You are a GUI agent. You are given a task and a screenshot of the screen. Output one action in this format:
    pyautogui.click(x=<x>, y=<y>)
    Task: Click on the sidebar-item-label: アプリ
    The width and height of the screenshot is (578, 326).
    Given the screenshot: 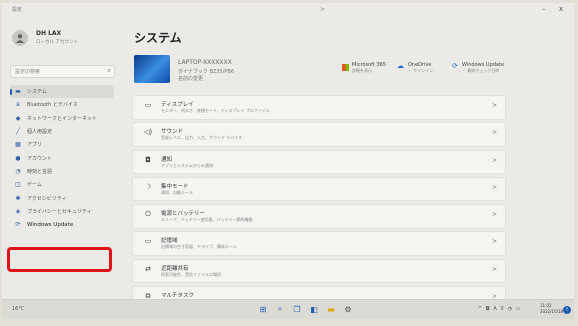 What is the action you would take?
    pyautogui.click(x=35, y=145)
    